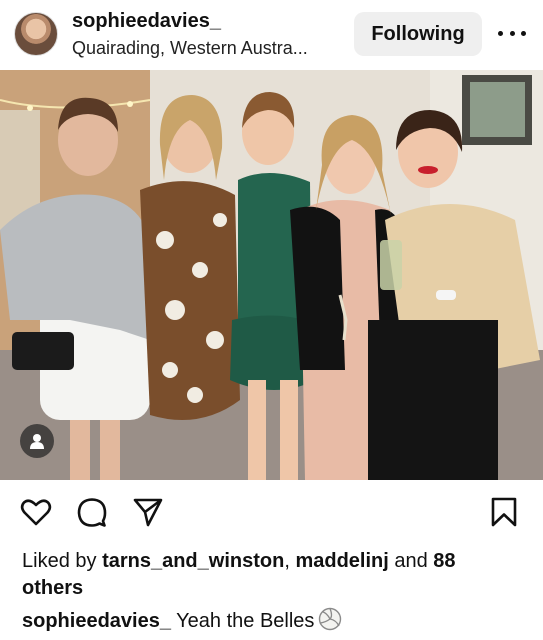 This screenshot has height=640, width=543. I want to click on heart-icon, so click(36, 512).